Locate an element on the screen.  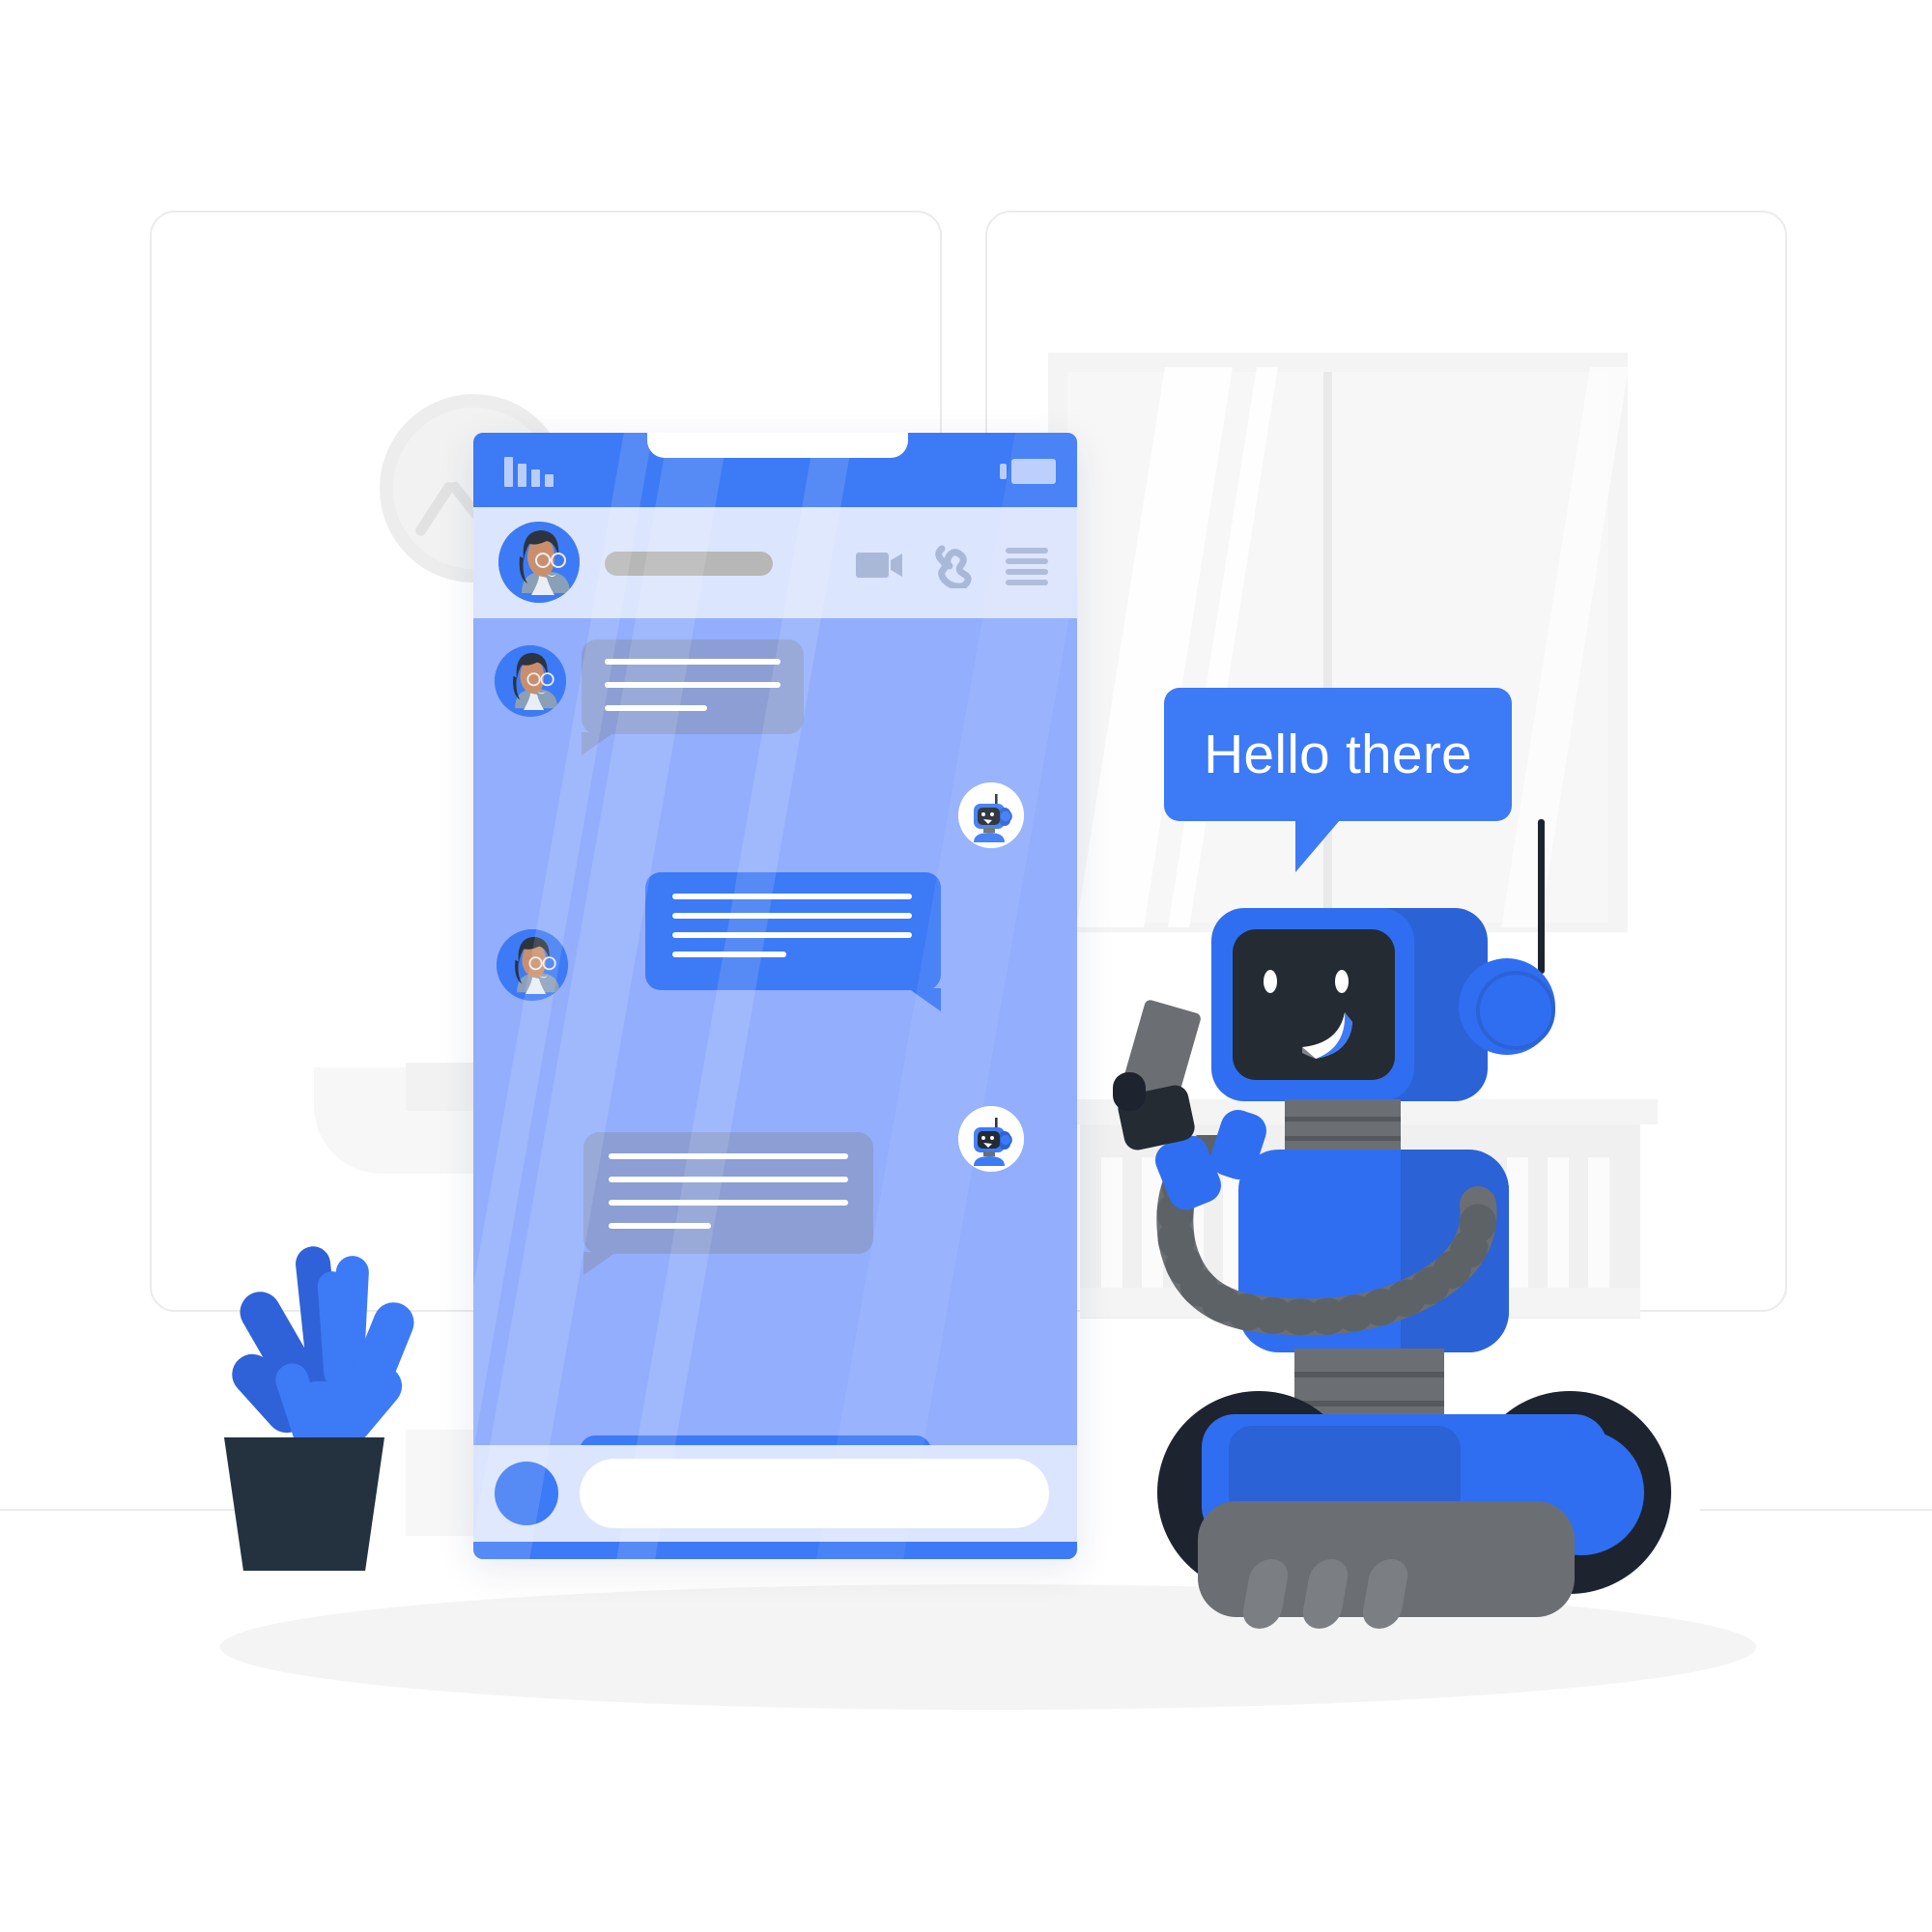
robot-eye-right is located at coordinates (1342, 981).